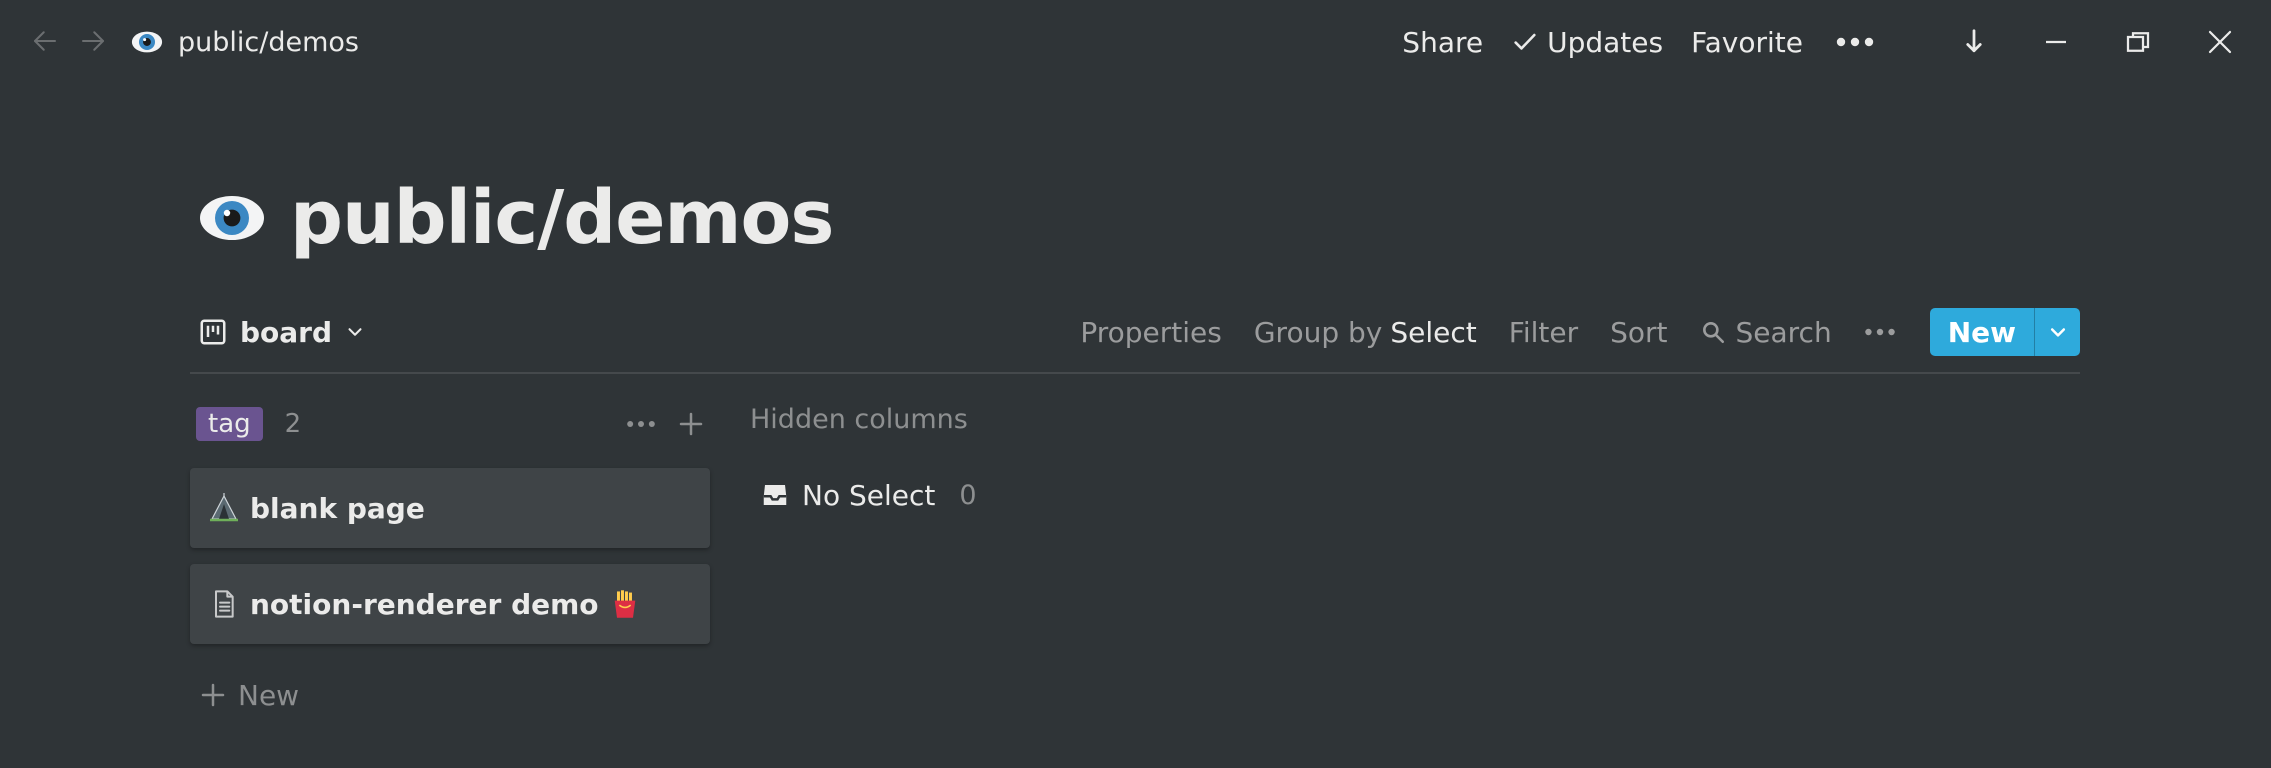  What do you see at coordinates (1713, 333) in the screenshot?
I see `search-icon` at bounding box center [1713, 333].